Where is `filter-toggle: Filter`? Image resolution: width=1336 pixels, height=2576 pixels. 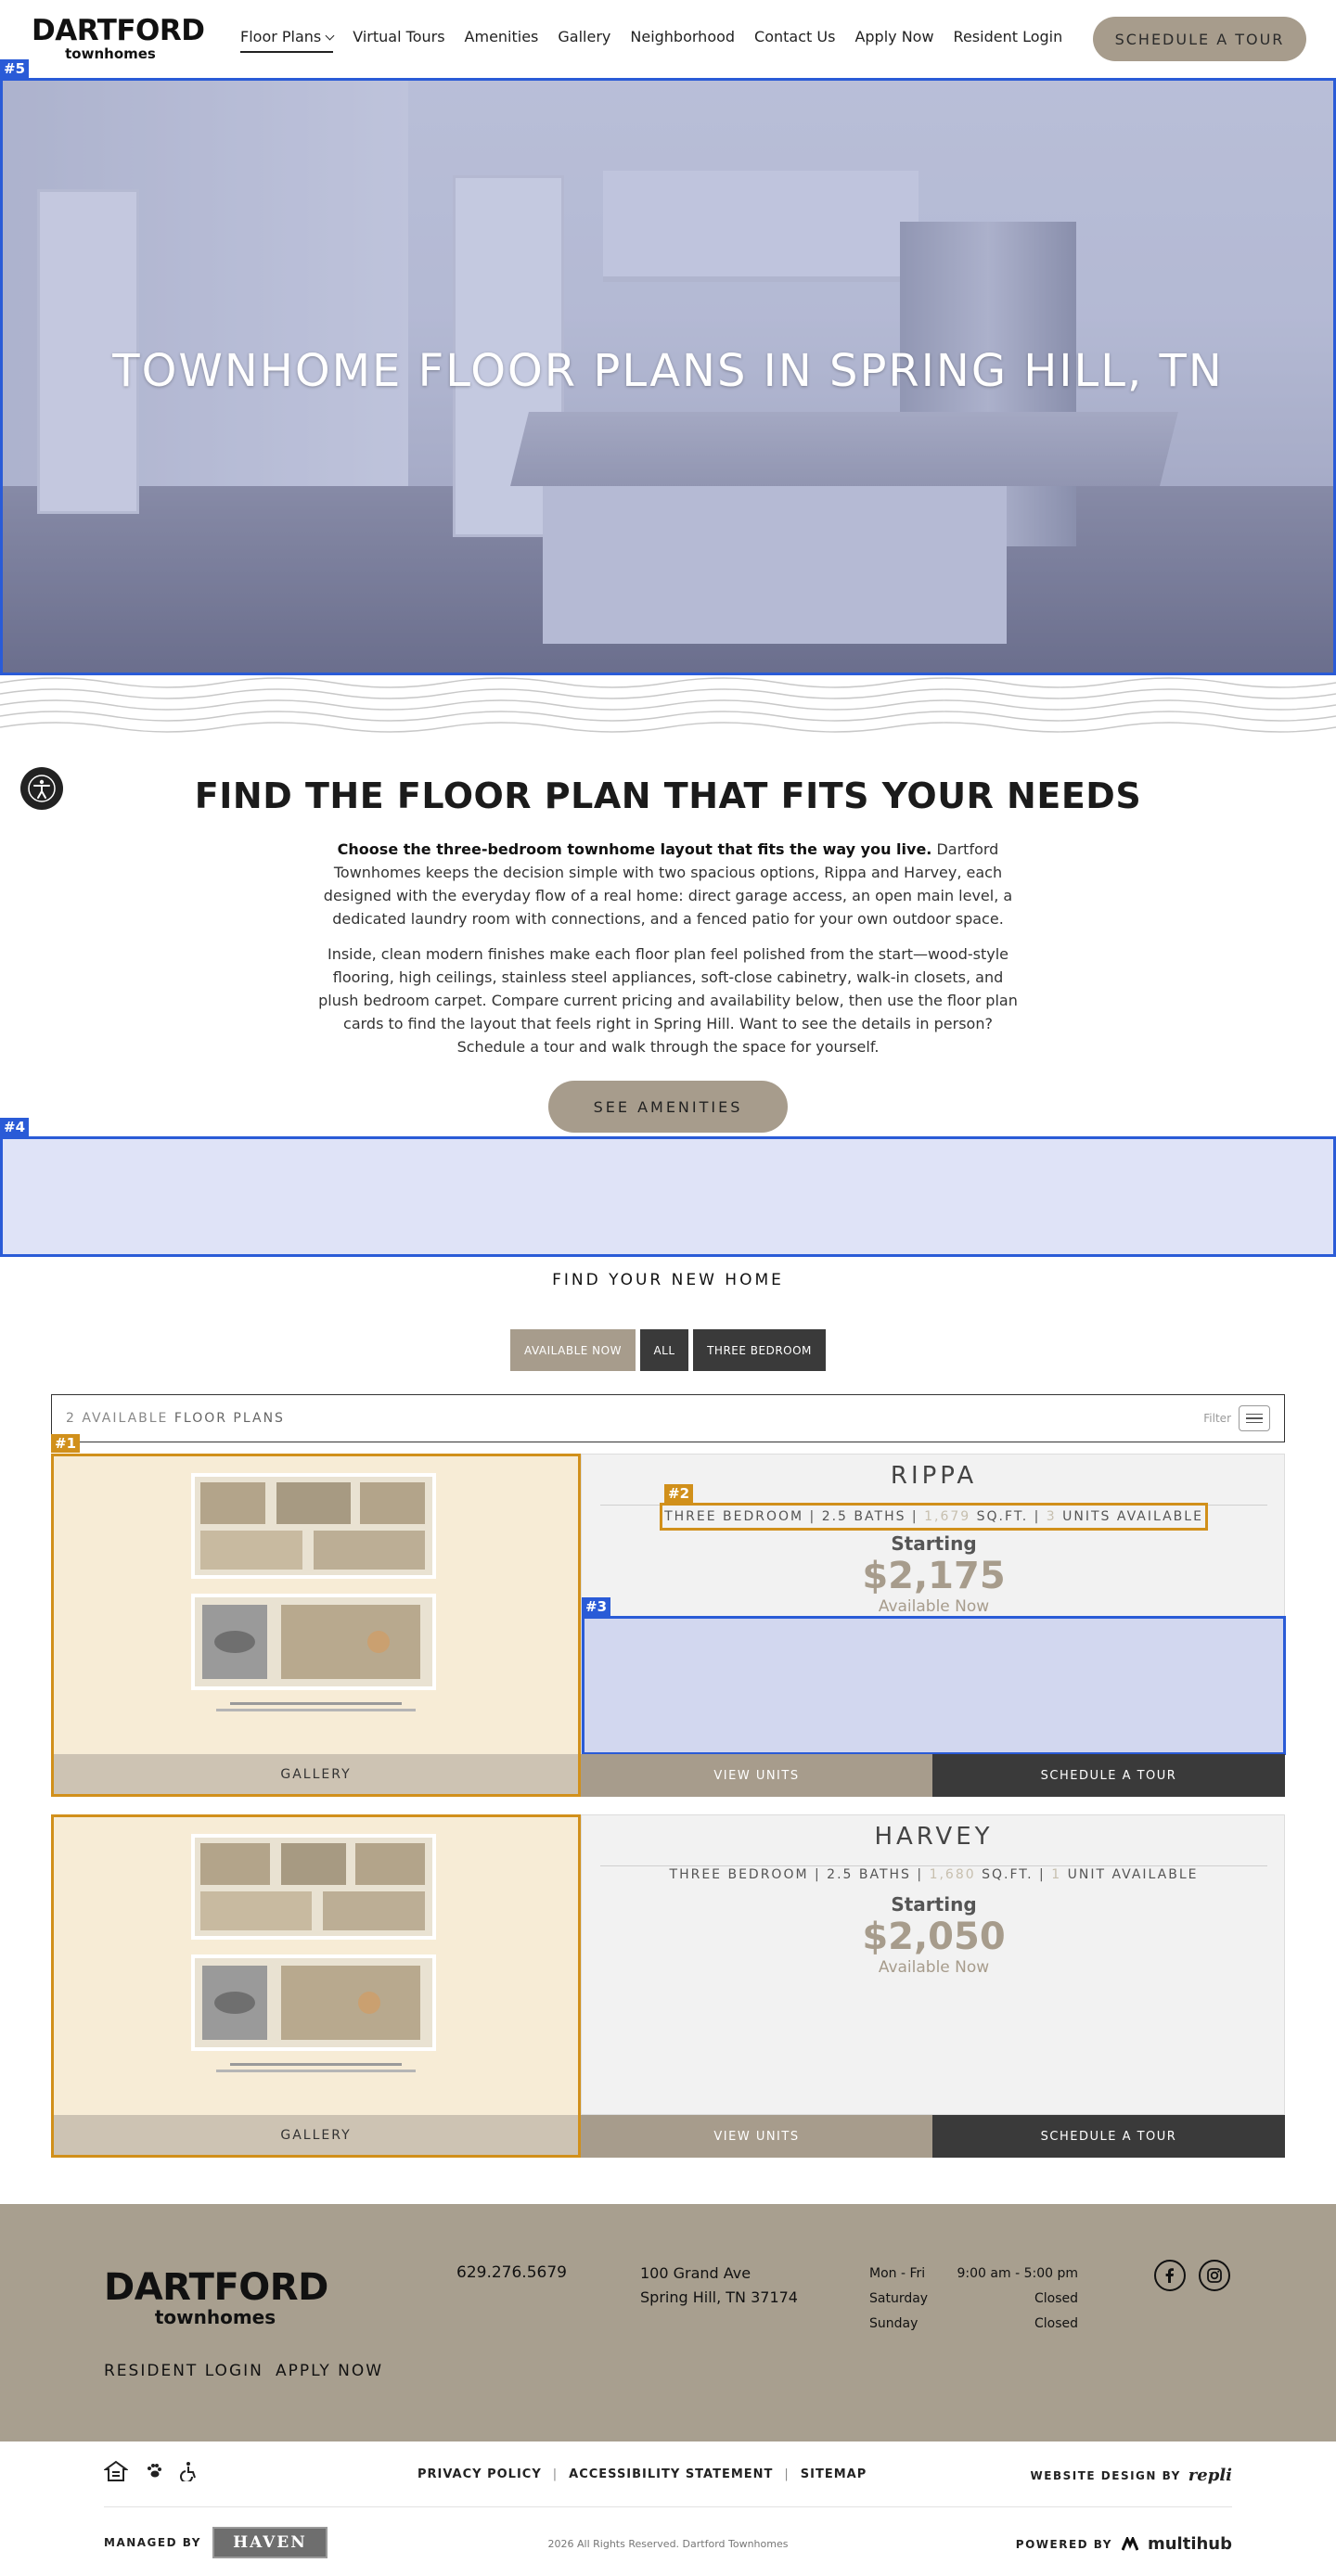
filter-toggle: Filter is located at coordinates (1237, 1418).